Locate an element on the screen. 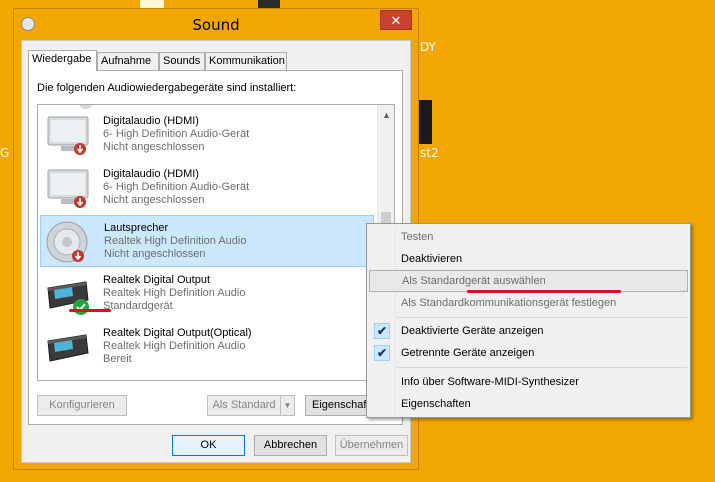 Image resolution: width=715 pixels, height=482 pixels. desktop-label-g: G is located at coordinates (5, 153).